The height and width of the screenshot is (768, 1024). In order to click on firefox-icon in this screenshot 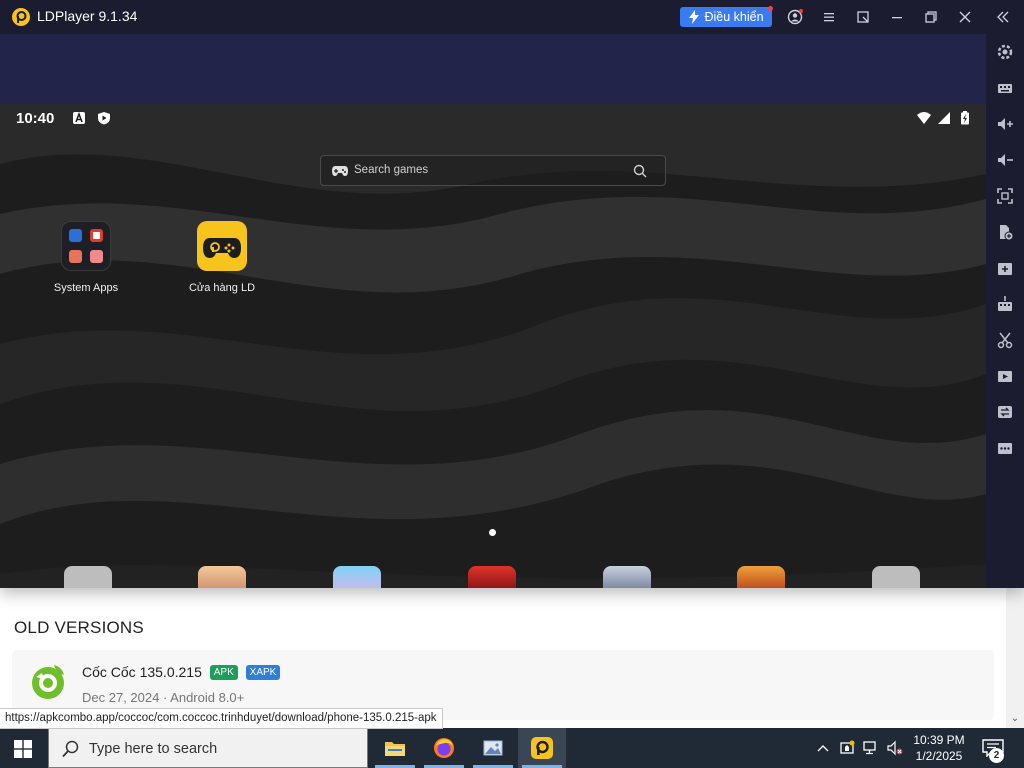, I will do `click(444, 748)`.